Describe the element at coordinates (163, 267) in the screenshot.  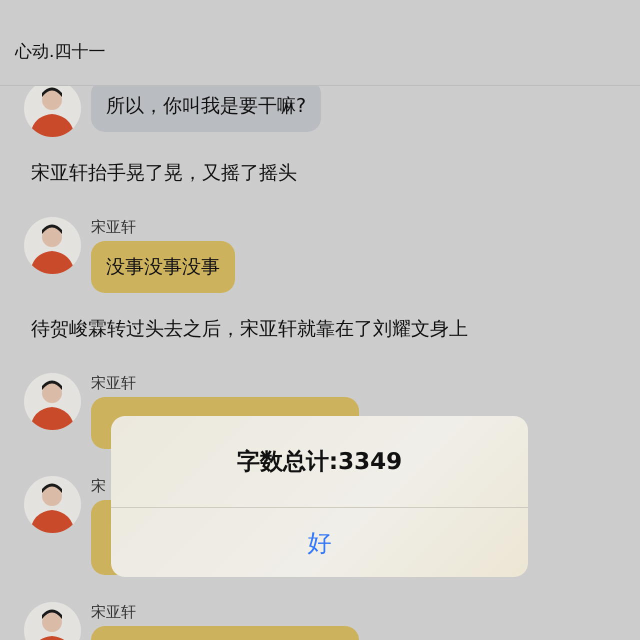
I see `message-bubble: 没事没事没事` at that location.